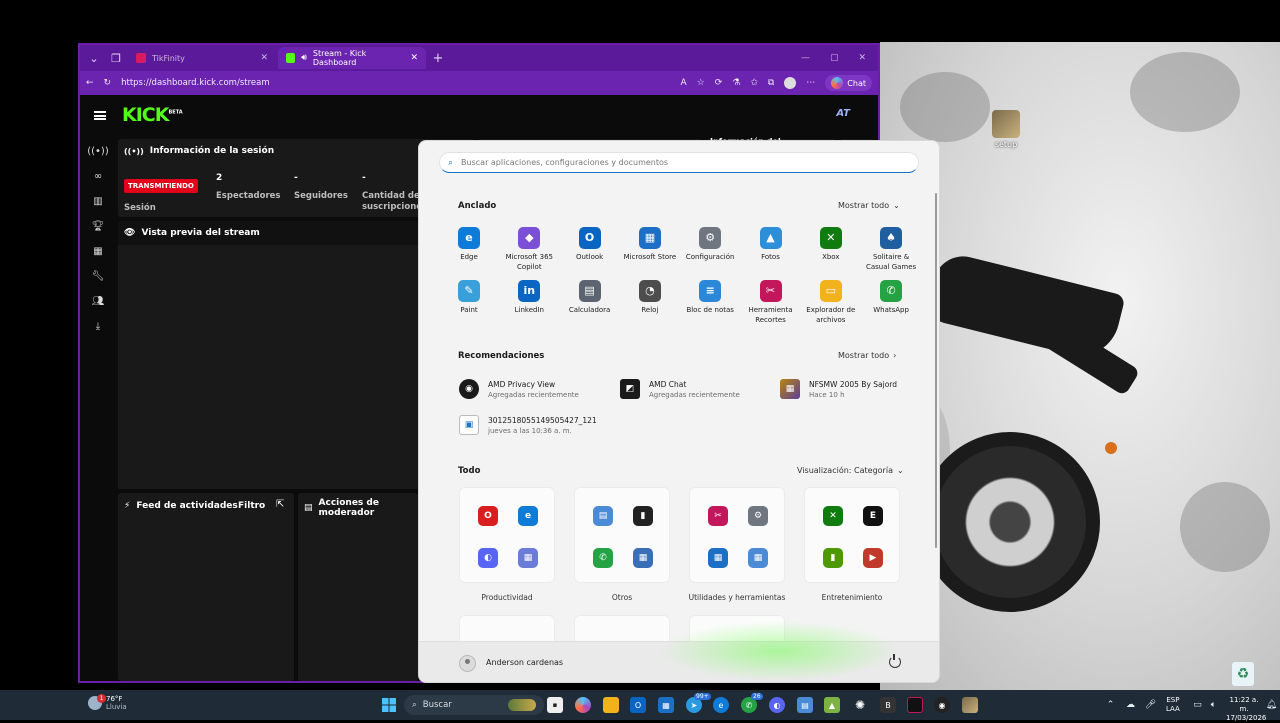  What do you see at coordinates (831, 302) in the screenshot?
I see `pinned-app: ▭ Explorador de archivos` at bounding box center [831, 302].